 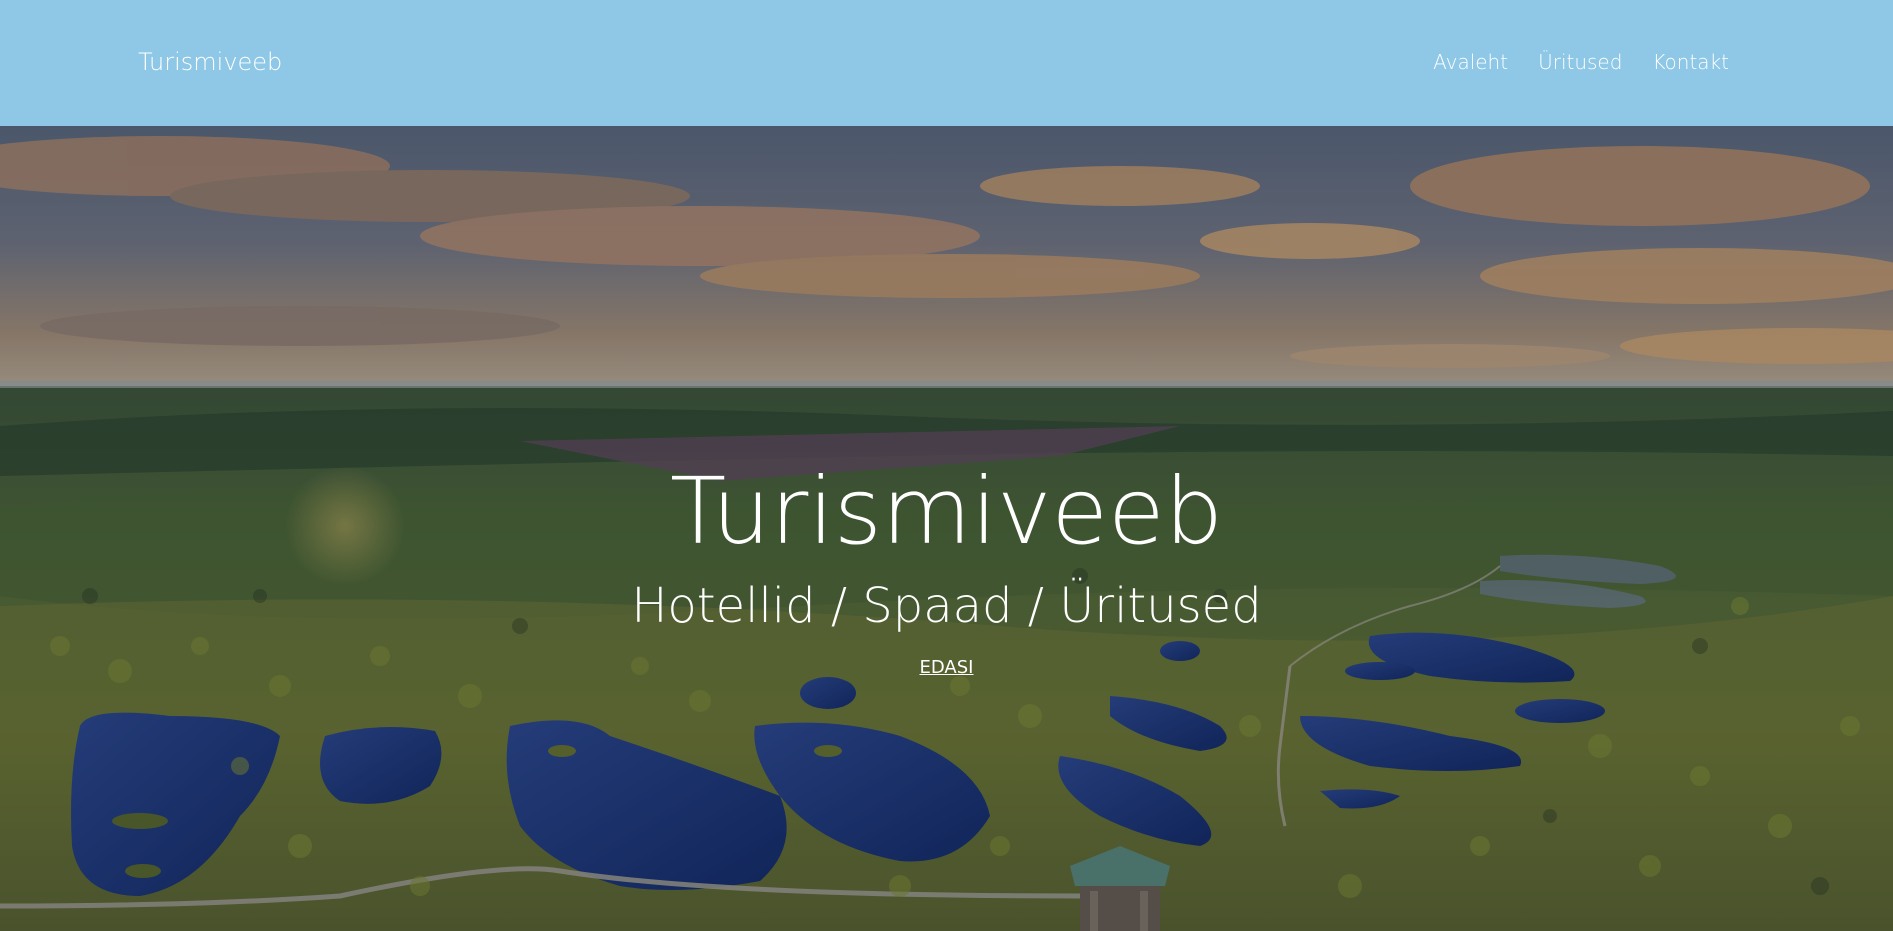 I want to click on top-navbar: Turismiveeb Avaleht Üritused Kontakt, so click(x=946, y=63).